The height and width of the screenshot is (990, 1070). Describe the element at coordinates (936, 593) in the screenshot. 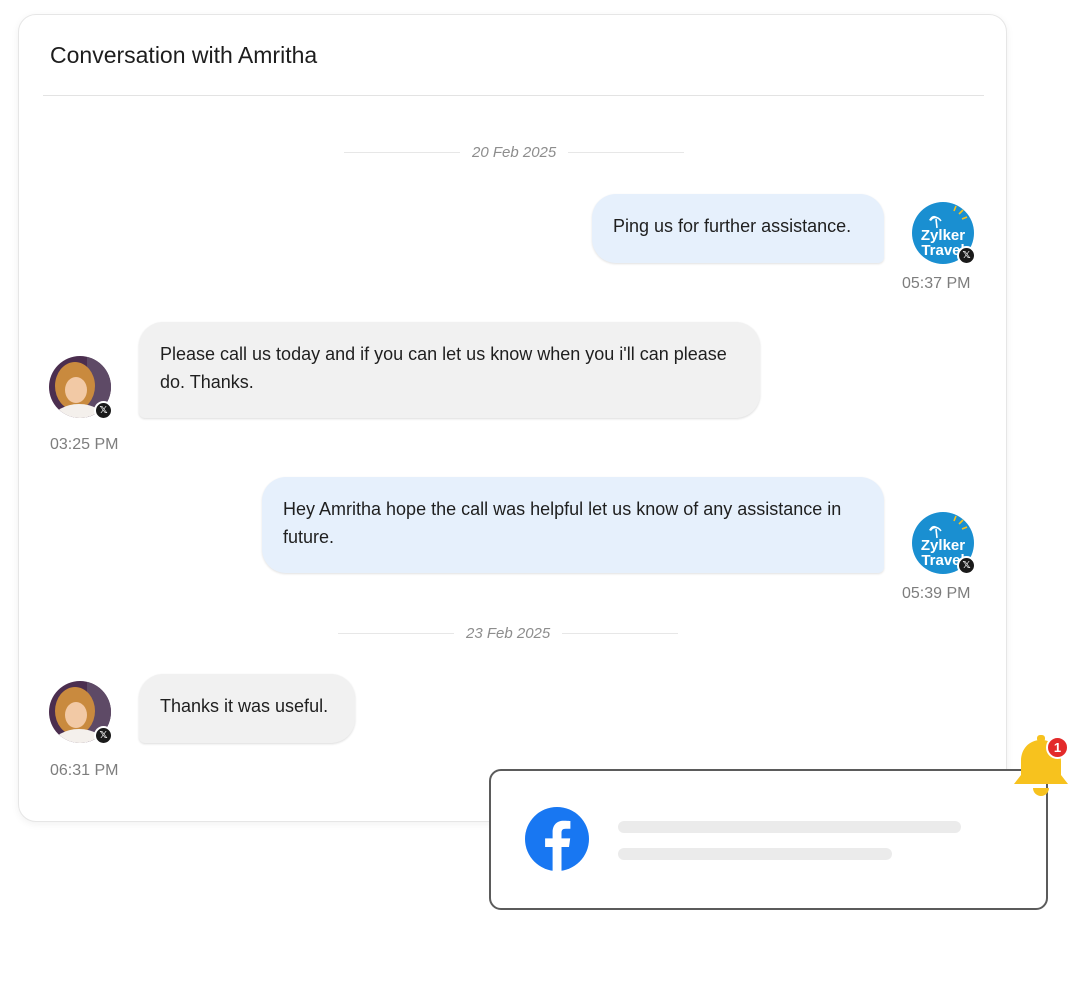

I see `message-time: 05:39 PM` at that location.